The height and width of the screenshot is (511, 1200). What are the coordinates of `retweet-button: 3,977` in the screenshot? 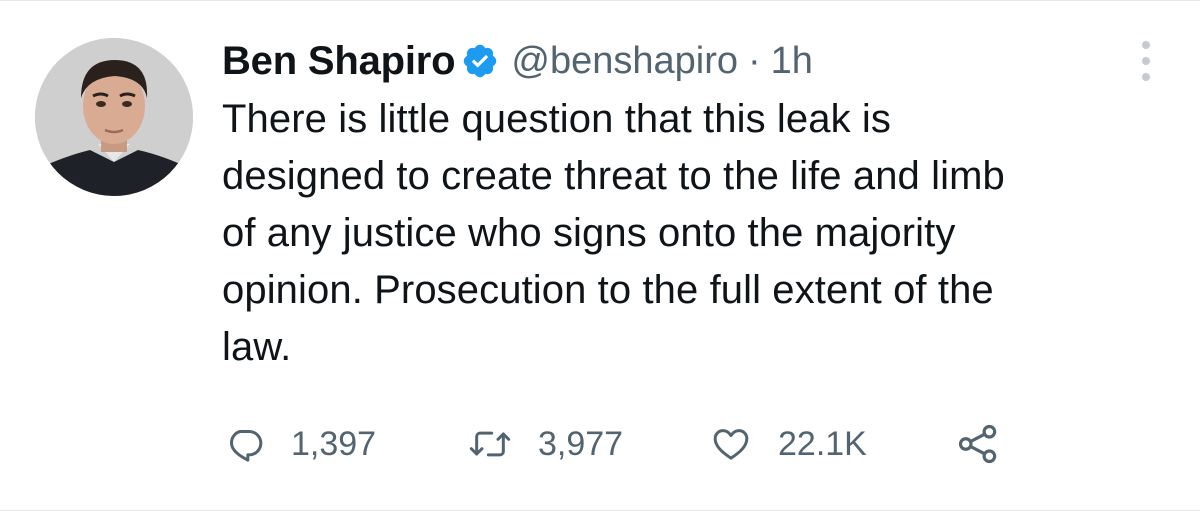 It's located at (545, 444).